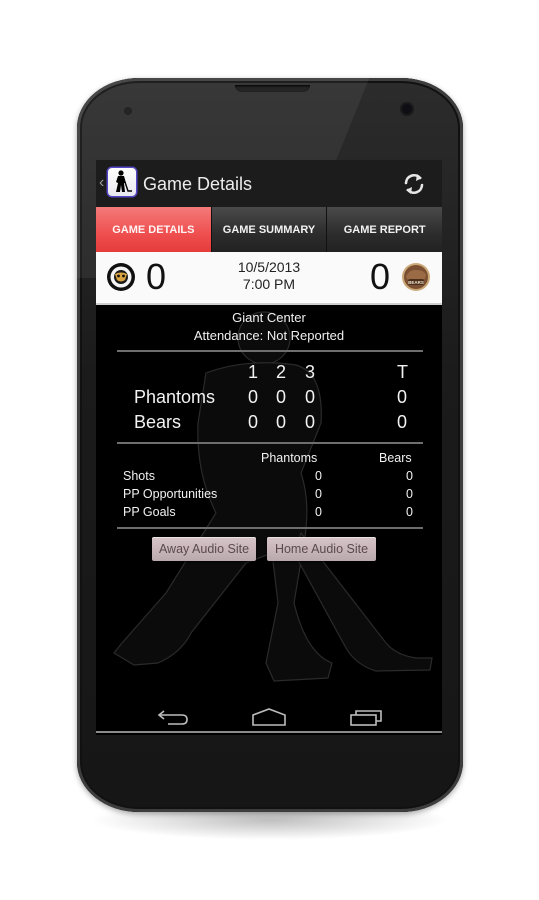  I want to click on tab-game-details: GAME DETAILS, so click(153, 229).